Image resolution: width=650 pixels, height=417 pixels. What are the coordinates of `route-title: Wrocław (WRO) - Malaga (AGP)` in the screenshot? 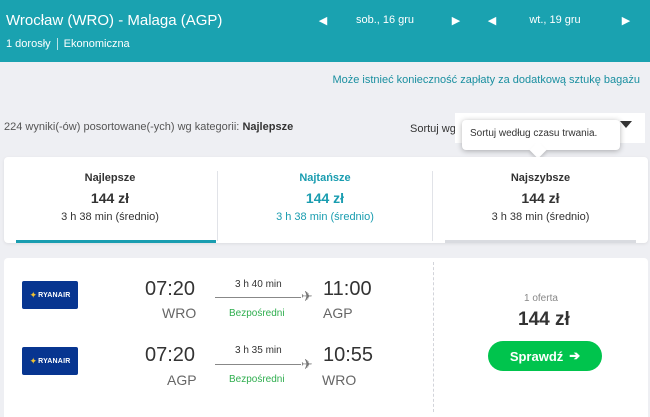 It's located at (114, 20).